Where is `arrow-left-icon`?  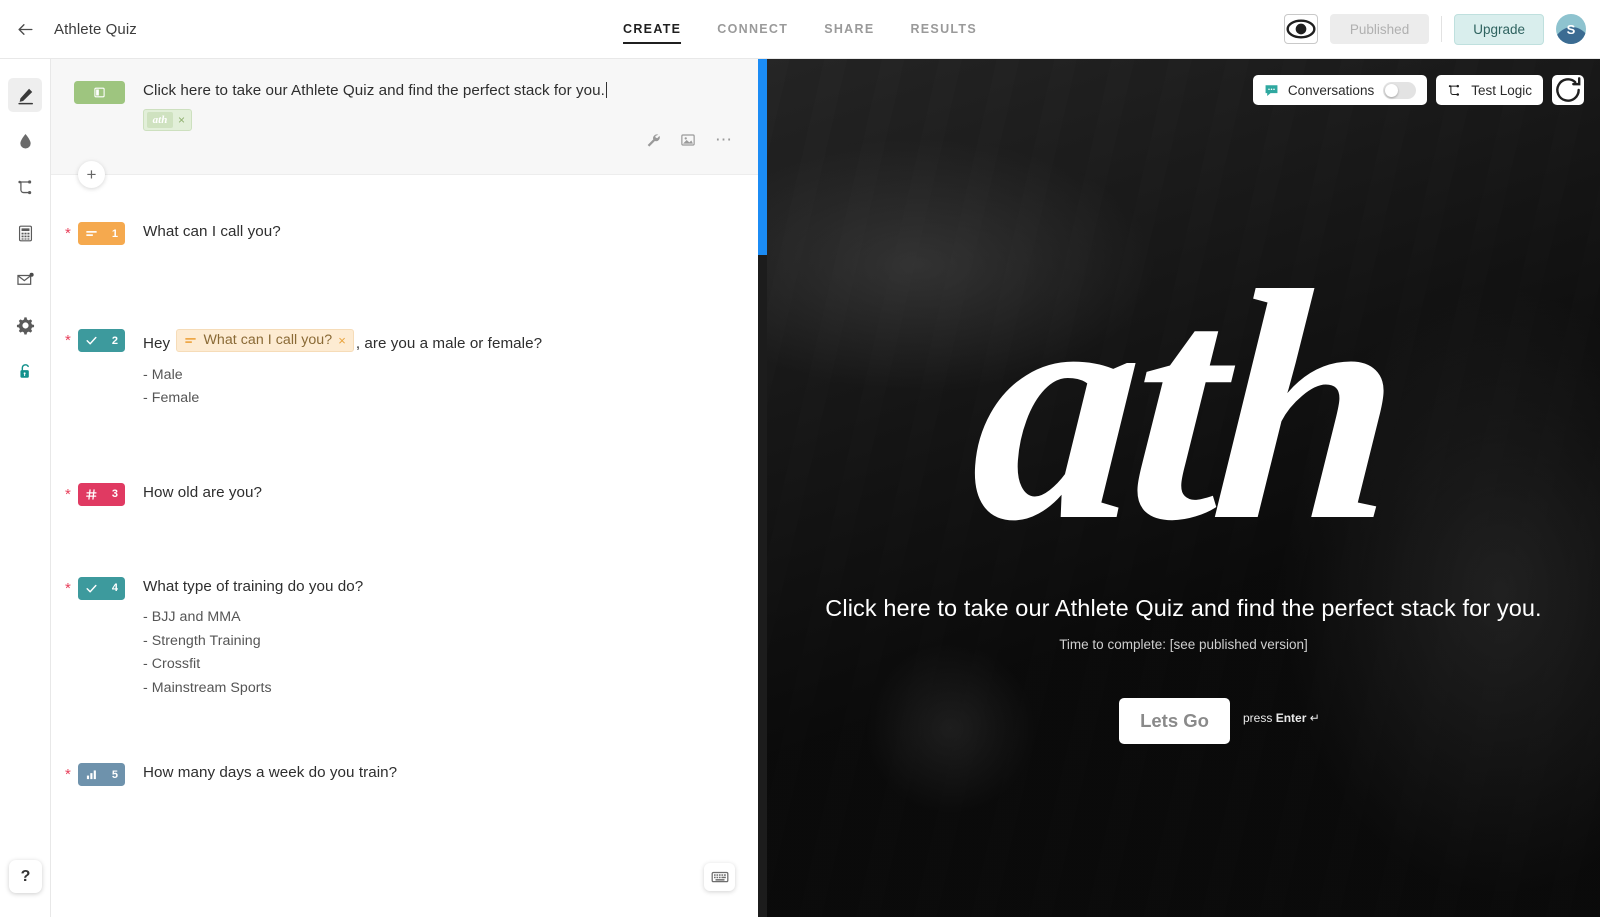
arrow-left-icon is located at coordinates (25, 29).